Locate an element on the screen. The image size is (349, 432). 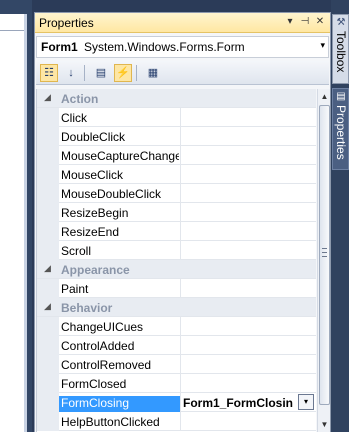
properties-titlebar: Properties ▾ ⊣ ✕ is located at coordinates (182, 23).